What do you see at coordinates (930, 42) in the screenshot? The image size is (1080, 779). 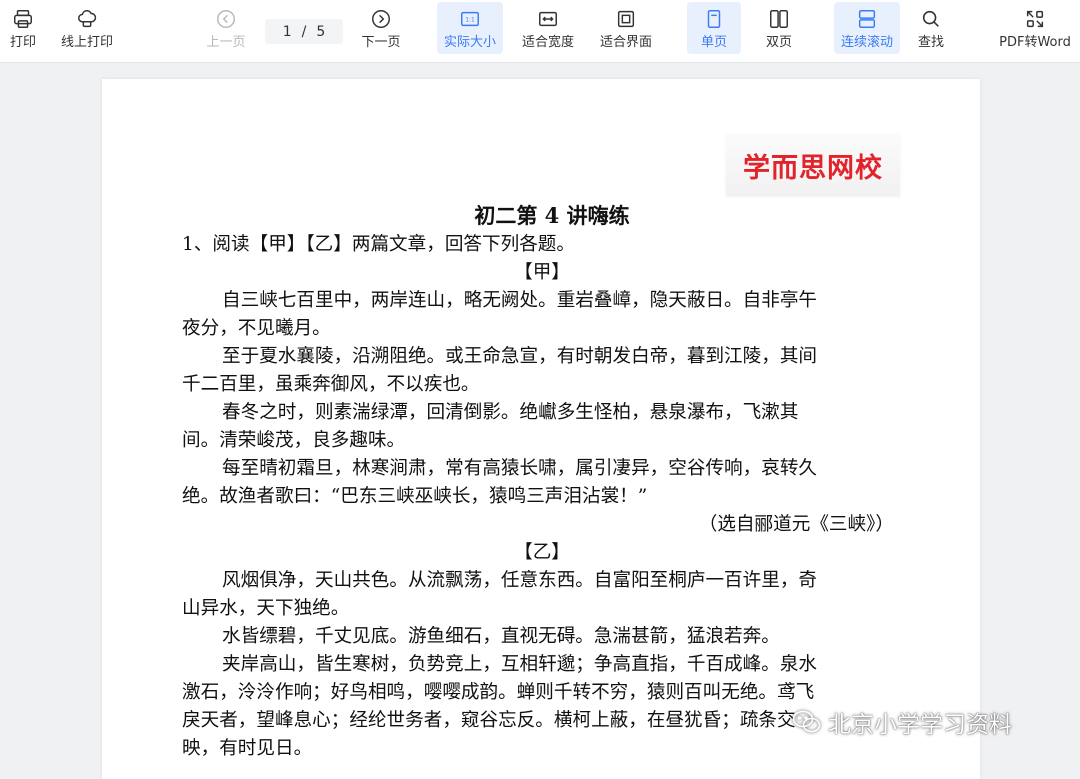 I see `find-label: 查找` at bounding box center [930, 42].